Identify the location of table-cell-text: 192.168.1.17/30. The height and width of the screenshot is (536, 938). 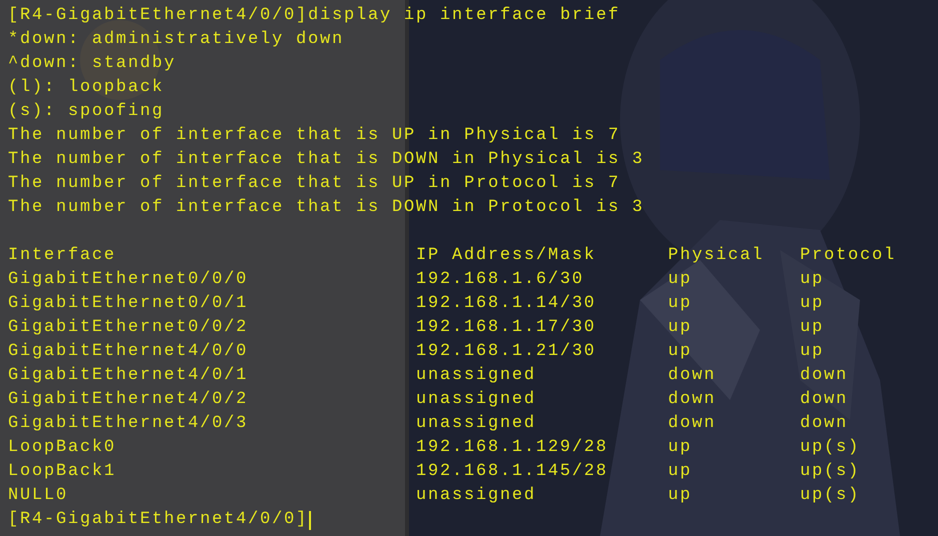
(506, 328).